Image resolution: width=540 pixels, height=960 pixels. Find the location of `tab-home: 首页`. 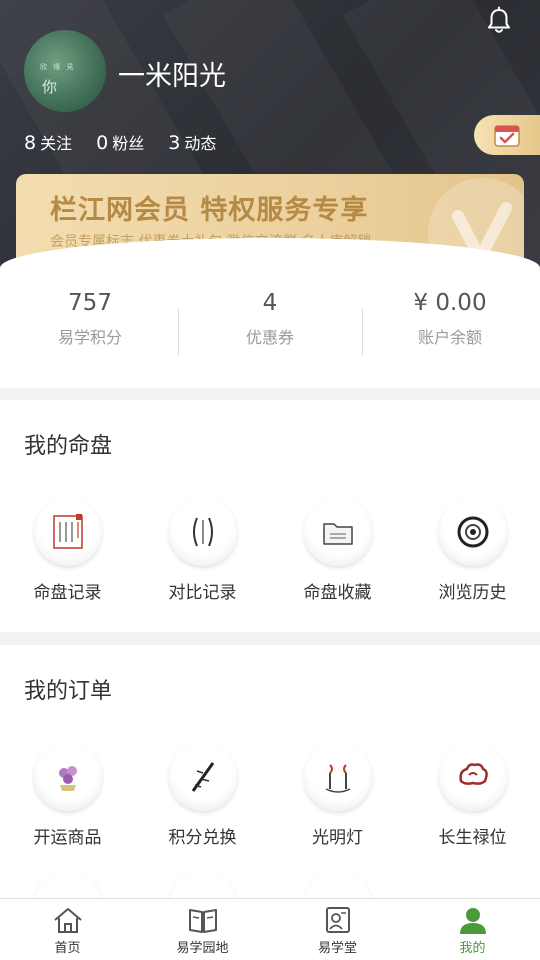

tab-home: 首页 is located at coordinates (67, 929).